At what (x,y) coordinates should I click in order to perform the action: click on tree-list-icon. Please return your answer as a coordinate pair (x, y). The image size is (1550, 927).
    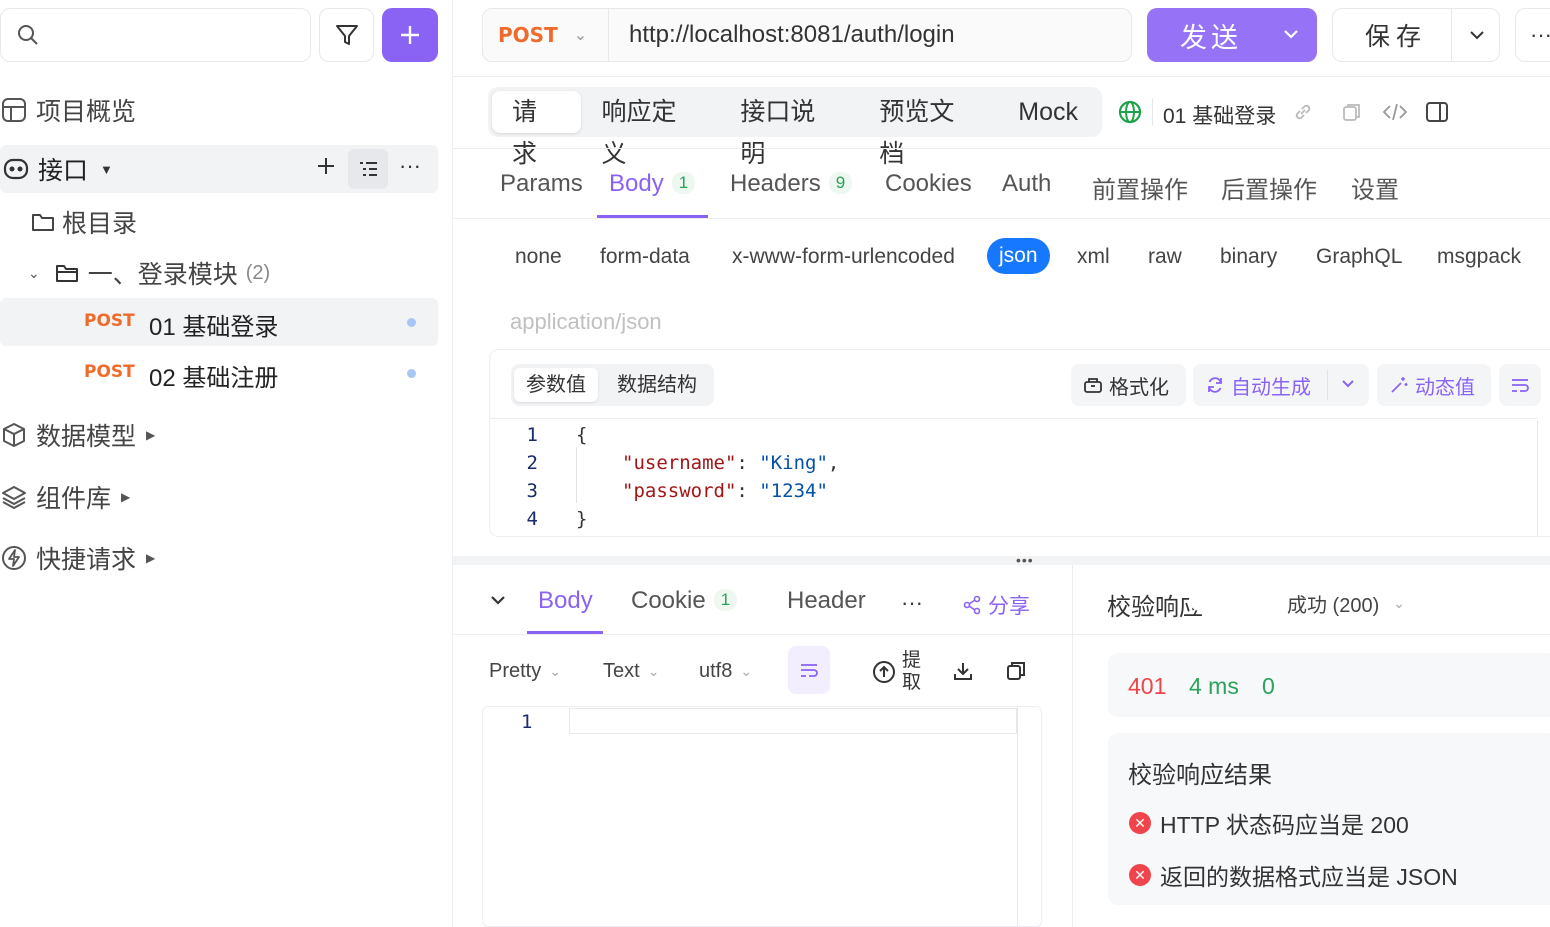
    Looking at the image, I should click on (368, 169).